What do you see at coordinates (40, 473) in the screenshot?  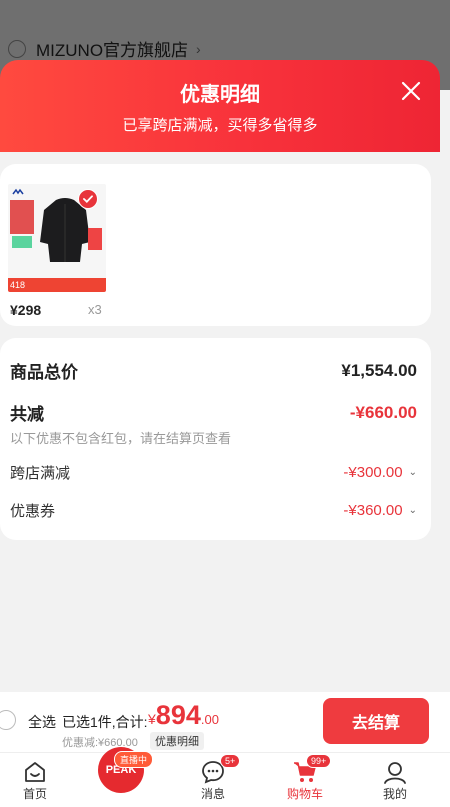 I see `discount-item-label: 跨店满减` at bounding box center [40, 473].